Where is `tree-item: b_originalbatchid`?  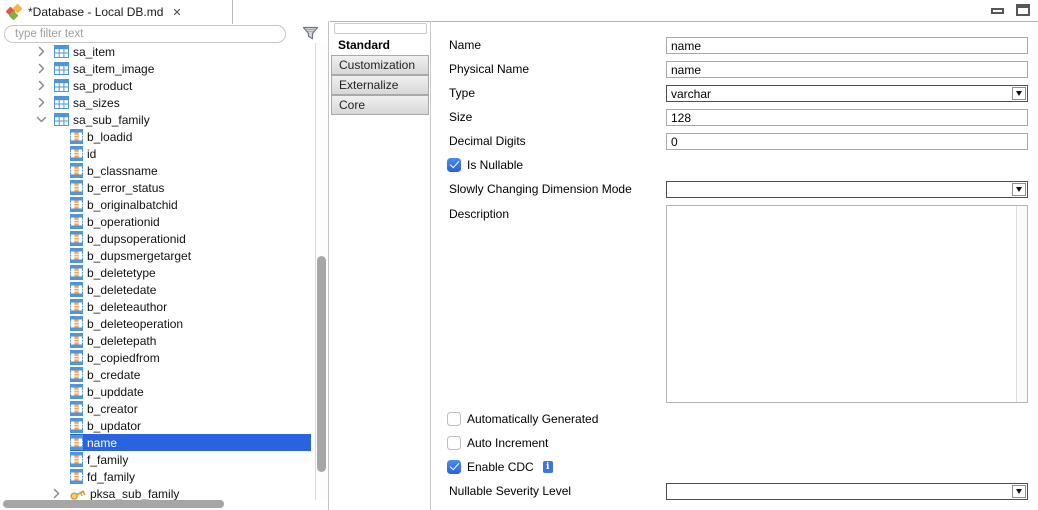
tree-item: b_originalbatchid is located at coordinates (157, 204).